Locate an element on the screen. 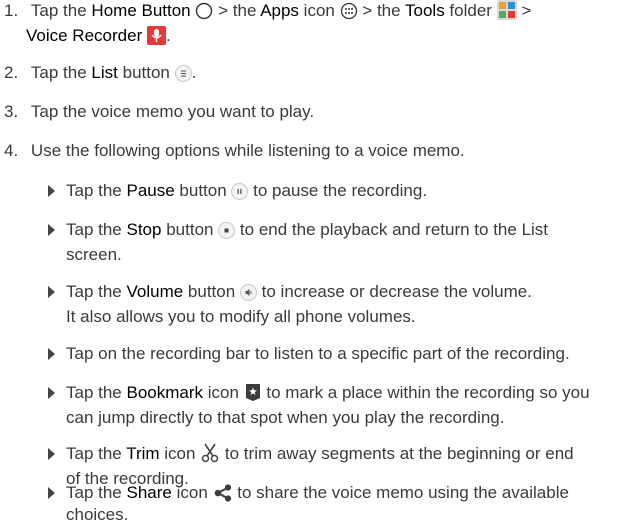 The height and width of the screenshot is (528, 637). step-2: 2. Tap the List button . is located at coordinates (100, 72).